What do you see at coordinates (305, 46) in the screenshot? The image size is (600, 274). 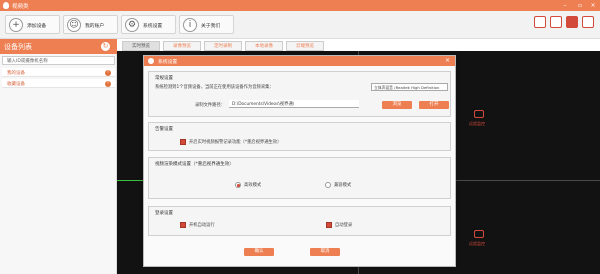 I see `tab-cloud-preview: 云端预览` at bounding box center [305, 46].